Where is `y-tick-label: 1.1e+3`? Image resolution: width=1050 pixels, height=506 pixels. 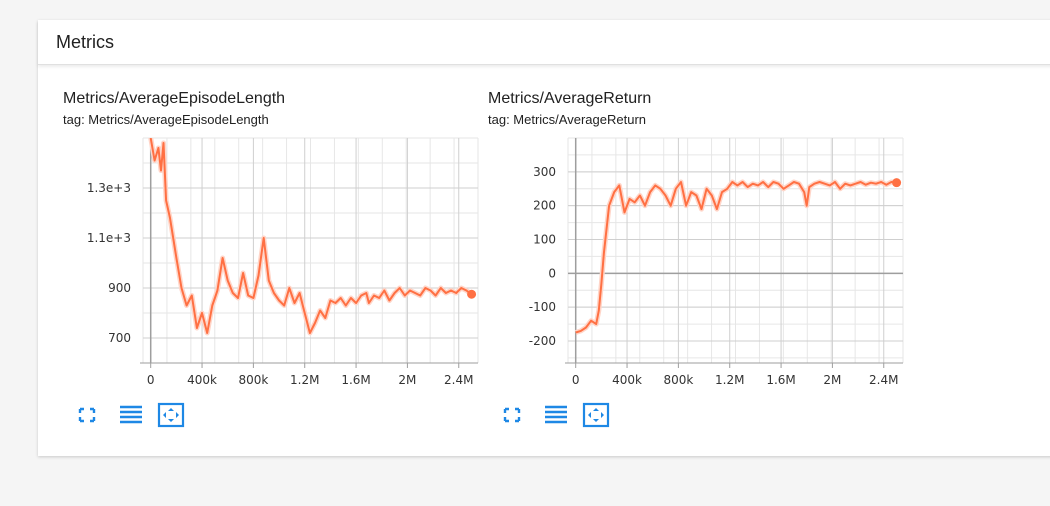
y-tick-label: 1.1e+3 is located at coordinates (109, 238).